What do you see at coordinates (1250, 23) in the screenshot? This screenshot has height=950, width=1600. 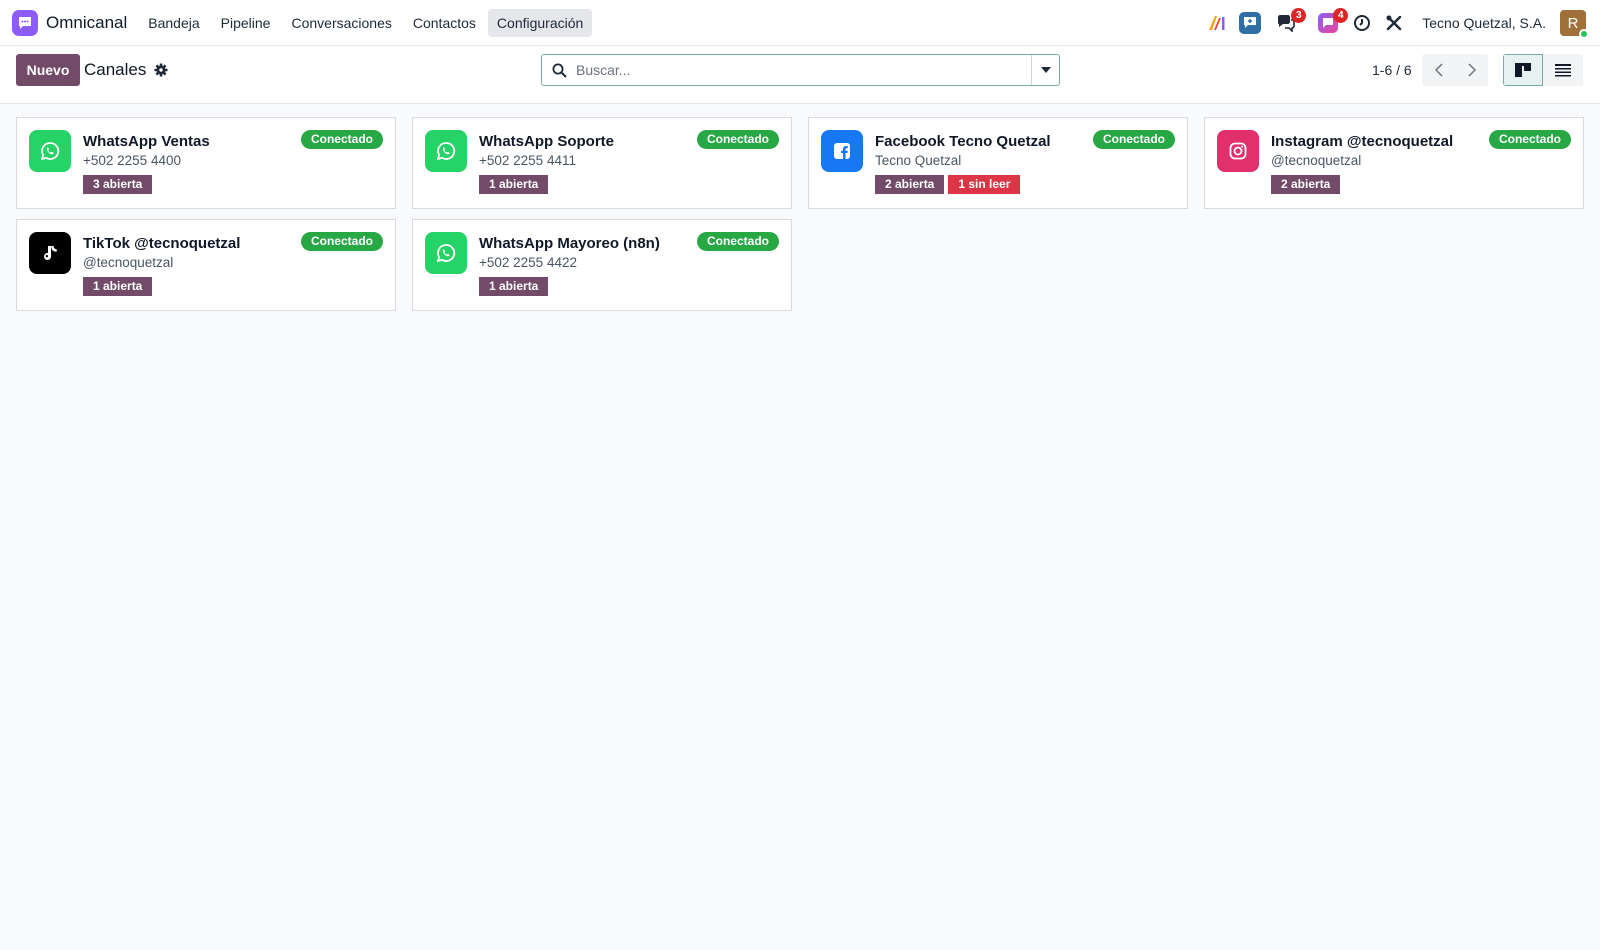 I see `livechat-icon` at bounding box center [1250, 23].